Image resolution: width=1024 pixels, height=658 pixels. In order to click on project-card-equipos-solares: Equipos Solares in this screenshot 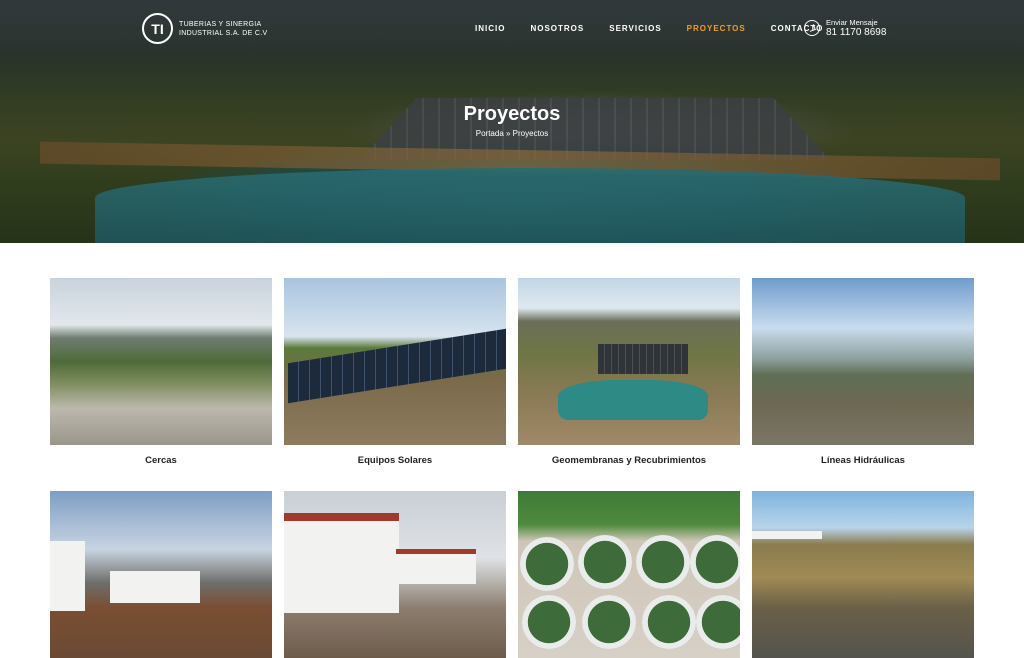, I will do `click(395, 372)`.